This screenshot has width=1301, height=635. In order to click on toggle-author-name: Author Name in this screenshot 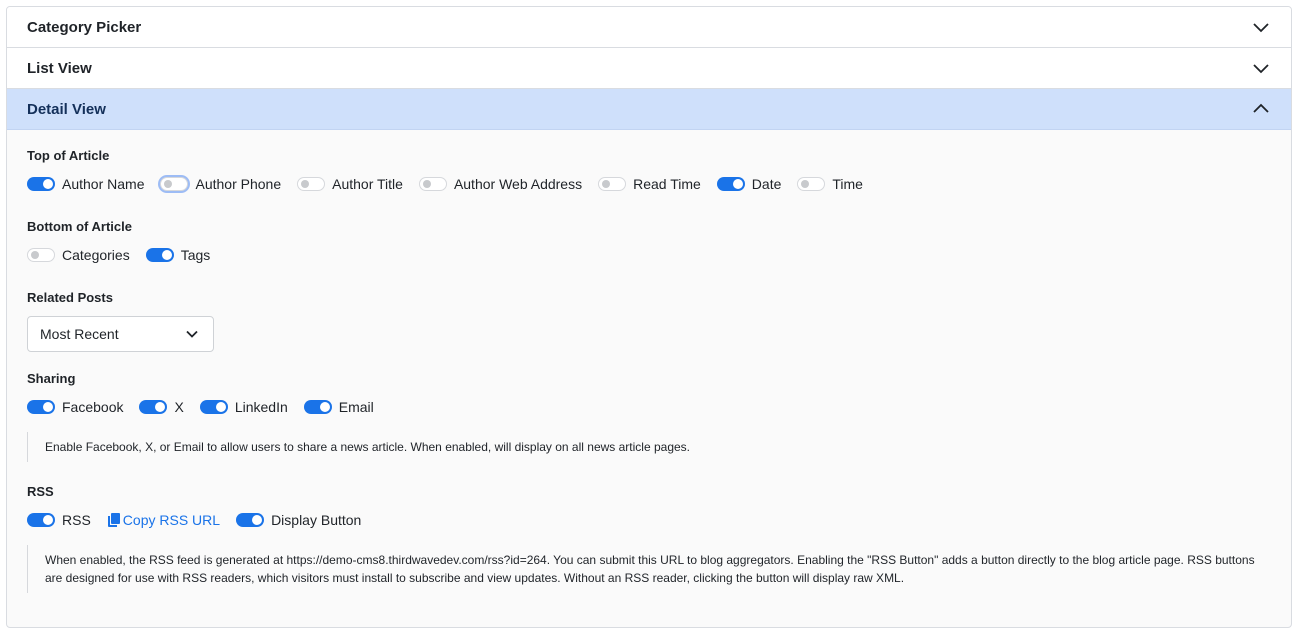, I will do `click(85, 184)`.